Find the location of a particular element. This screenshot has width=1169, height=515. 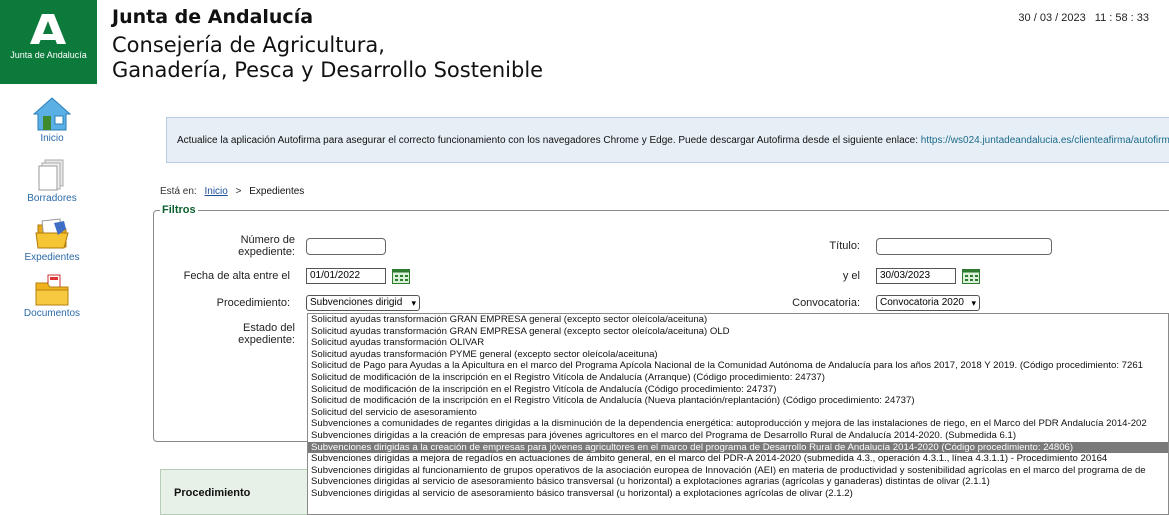

current-time: 11 : 58 : 33 is located at coordinates (1121, 18).